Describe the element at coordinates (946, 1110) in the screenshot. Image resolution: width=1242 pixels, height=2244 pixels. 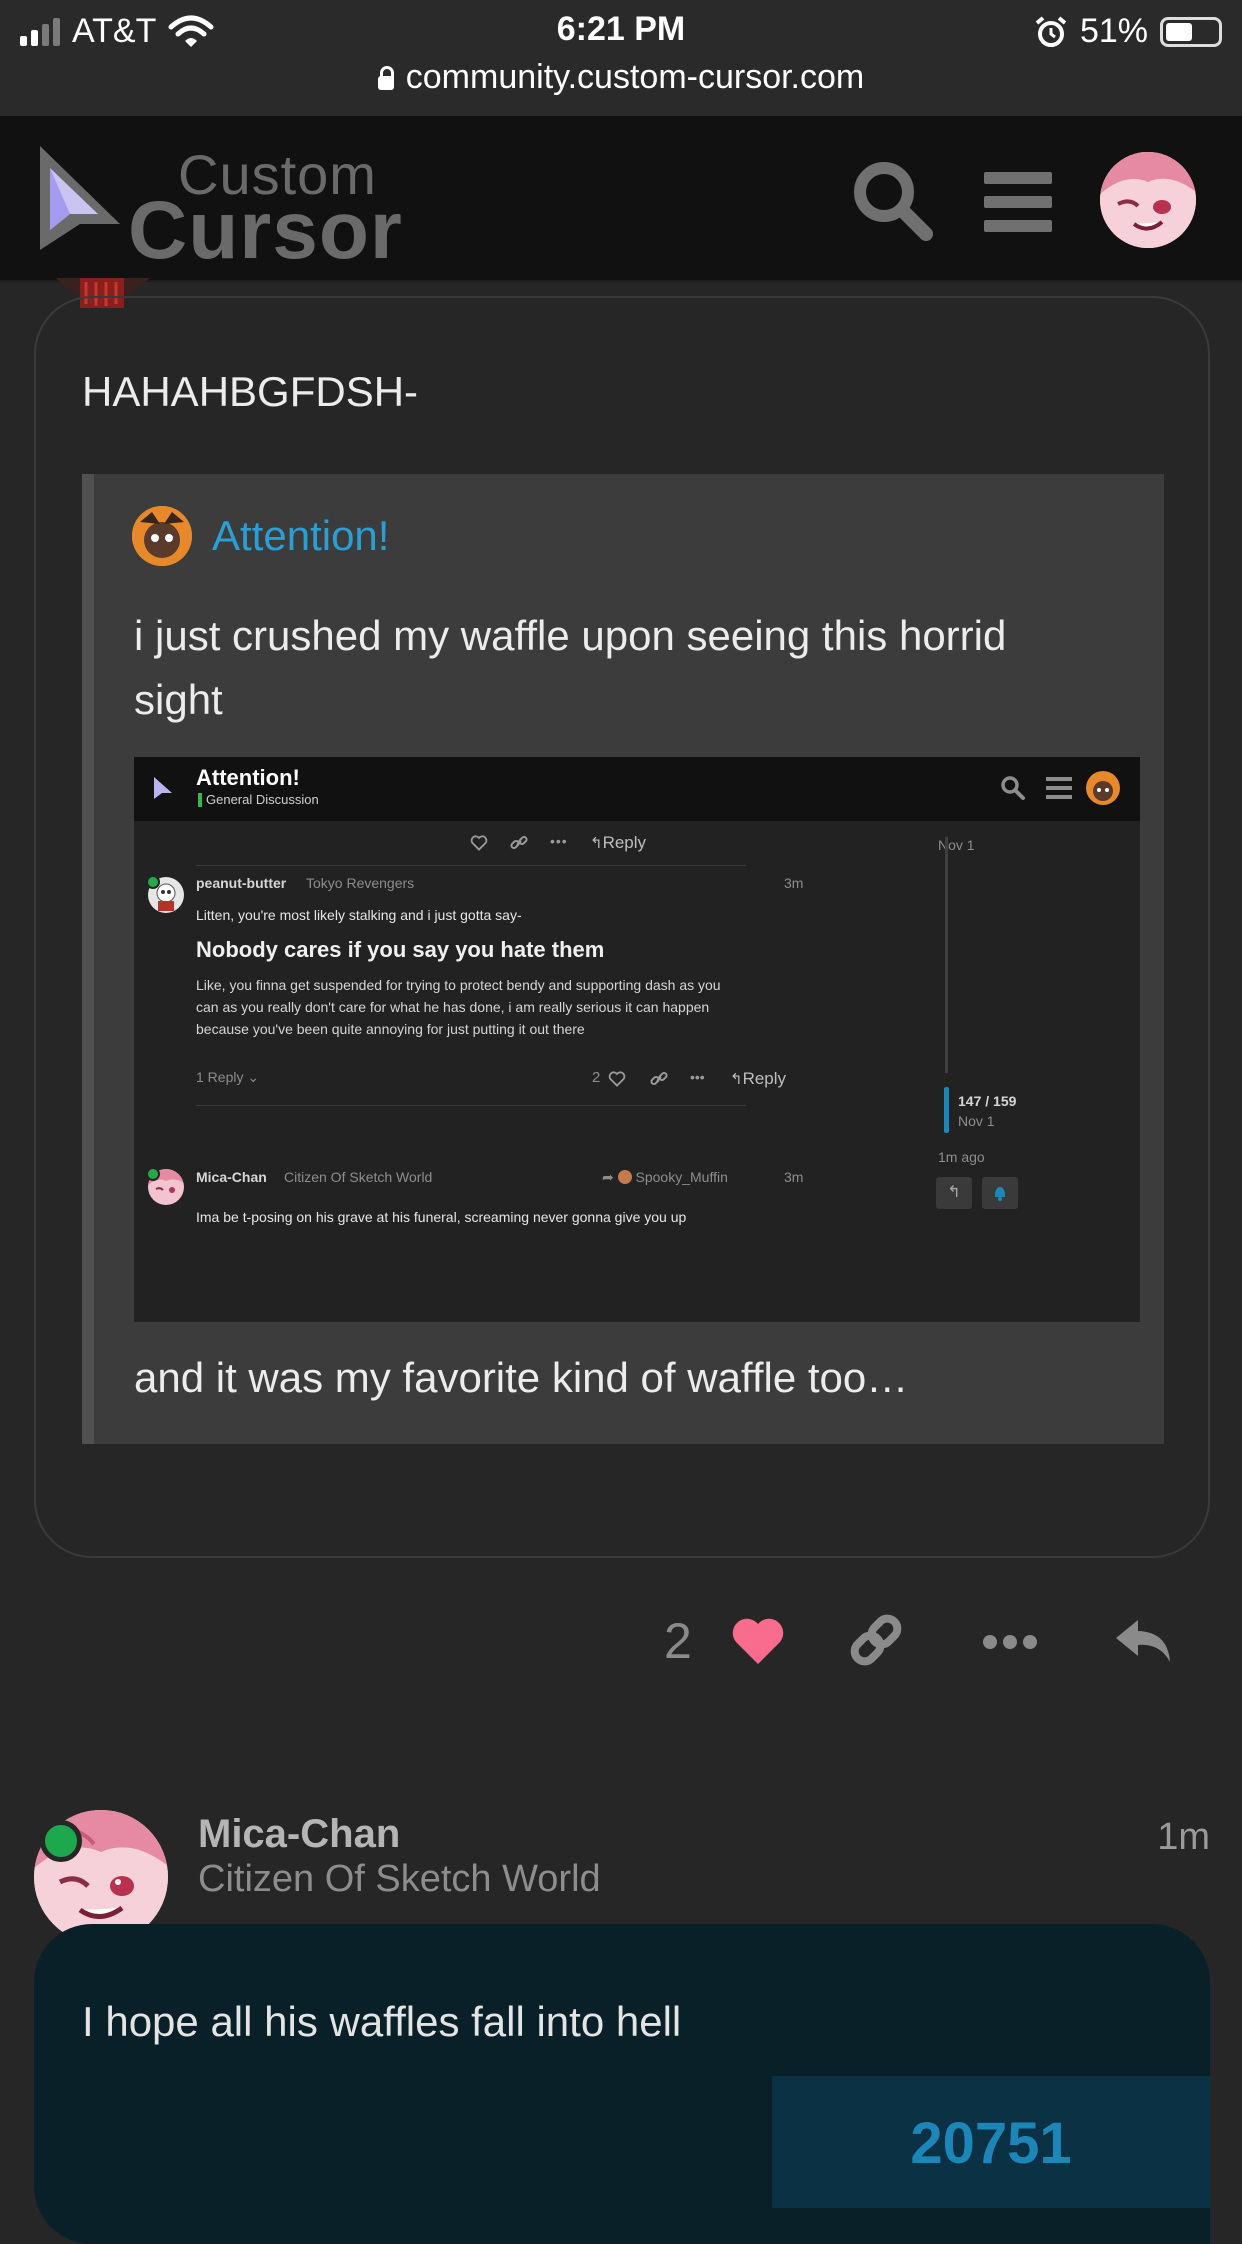
I see `shot-timeline-handle` at that location.